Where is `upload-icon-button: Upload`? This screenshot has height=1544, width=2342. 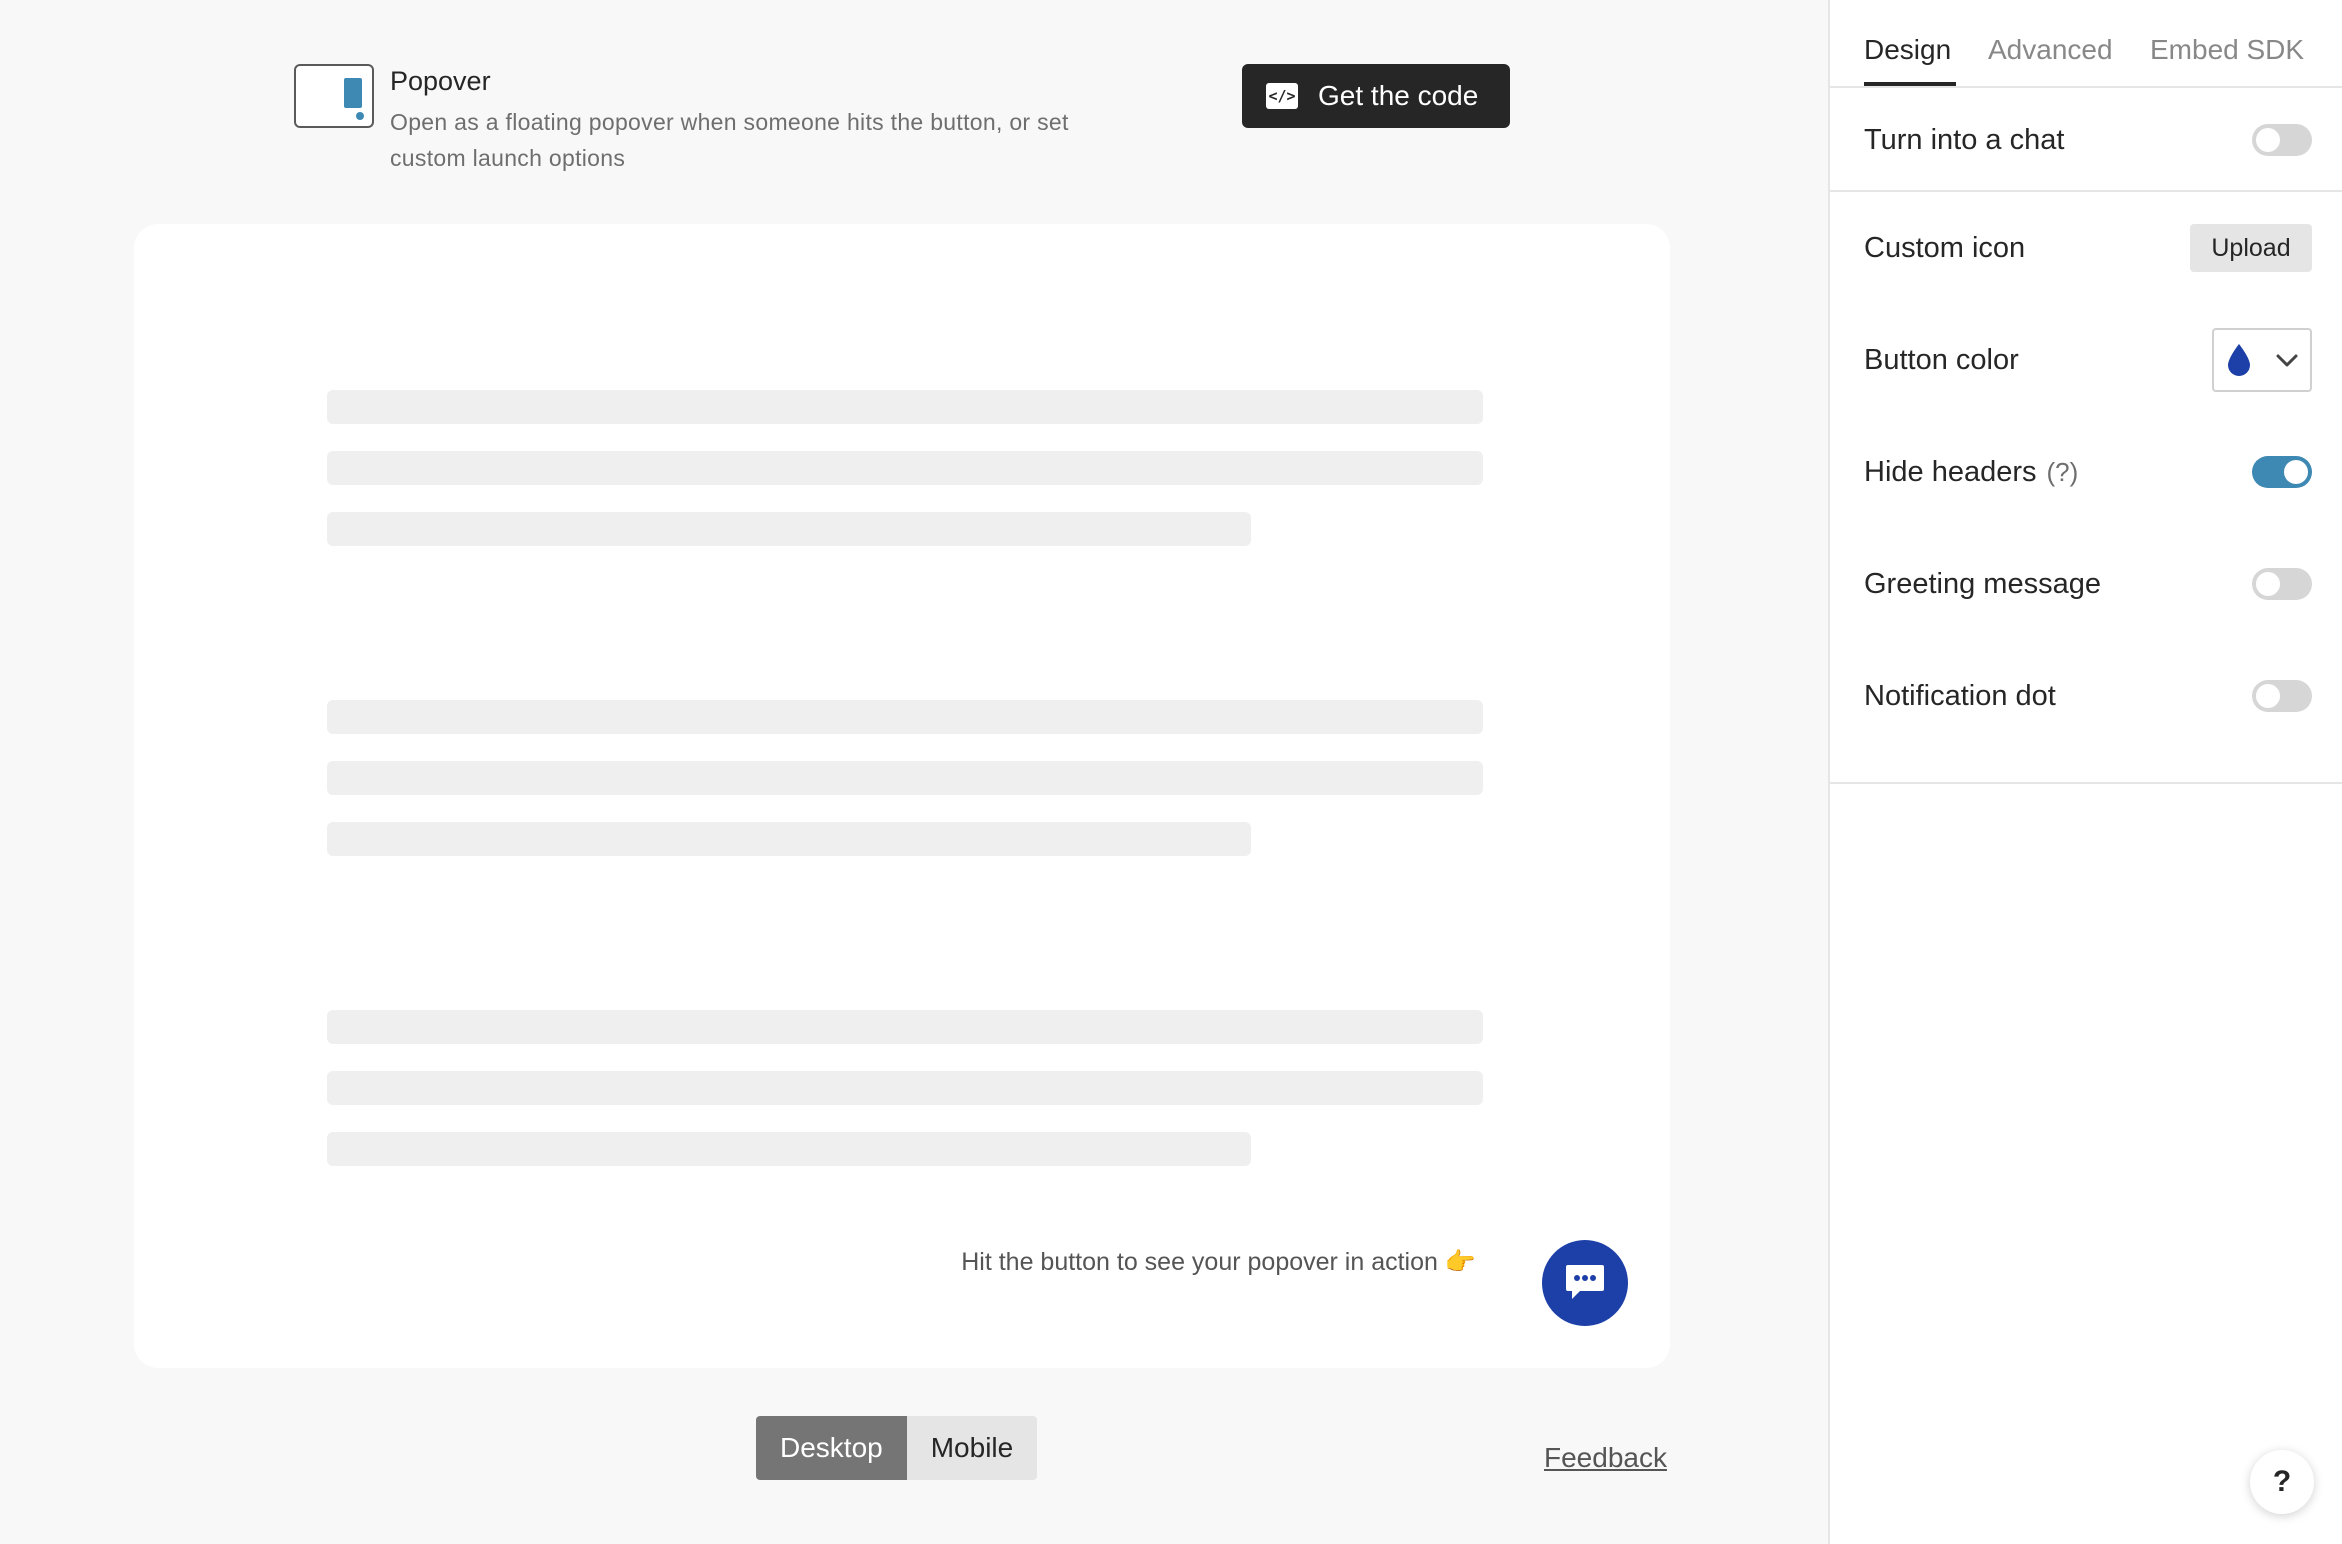 upload-icon-button: Upload is located at coordinates (2251, 248).